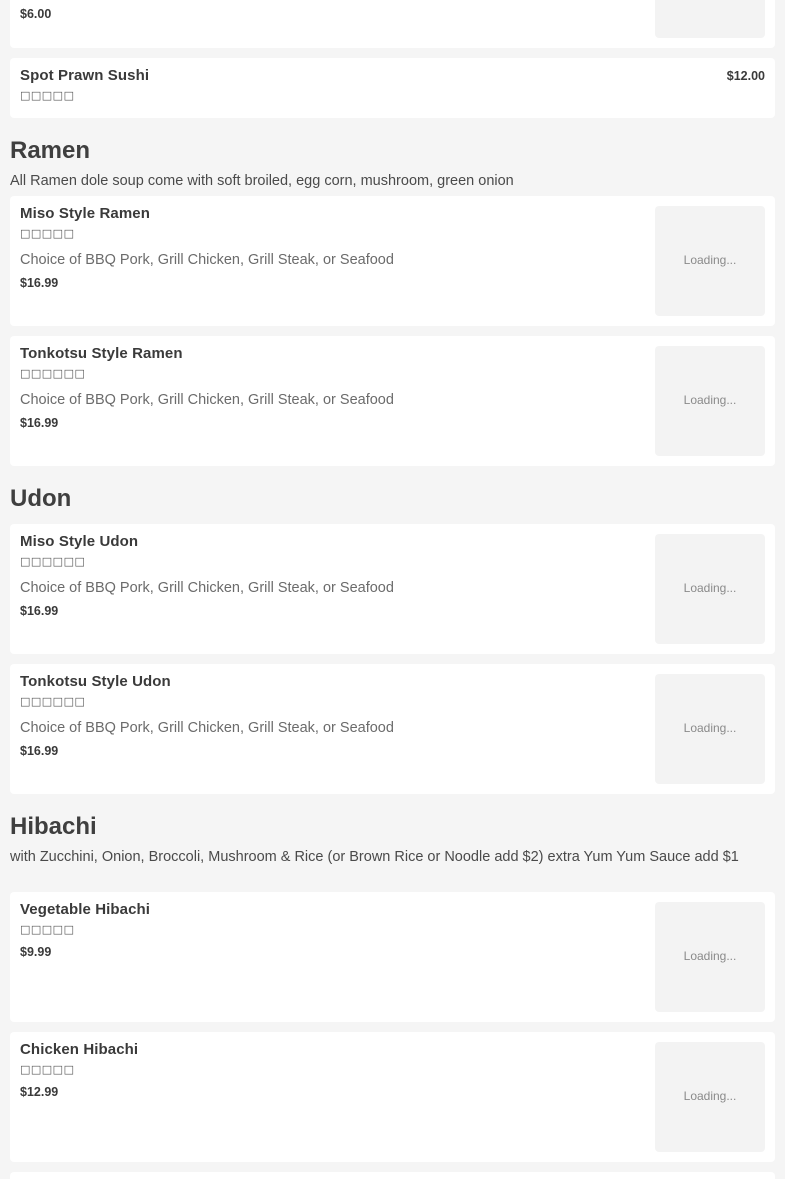 The image size is (785, 1179). I want to click on item-name: Spot Prawn Sushi, so click(85, 75).